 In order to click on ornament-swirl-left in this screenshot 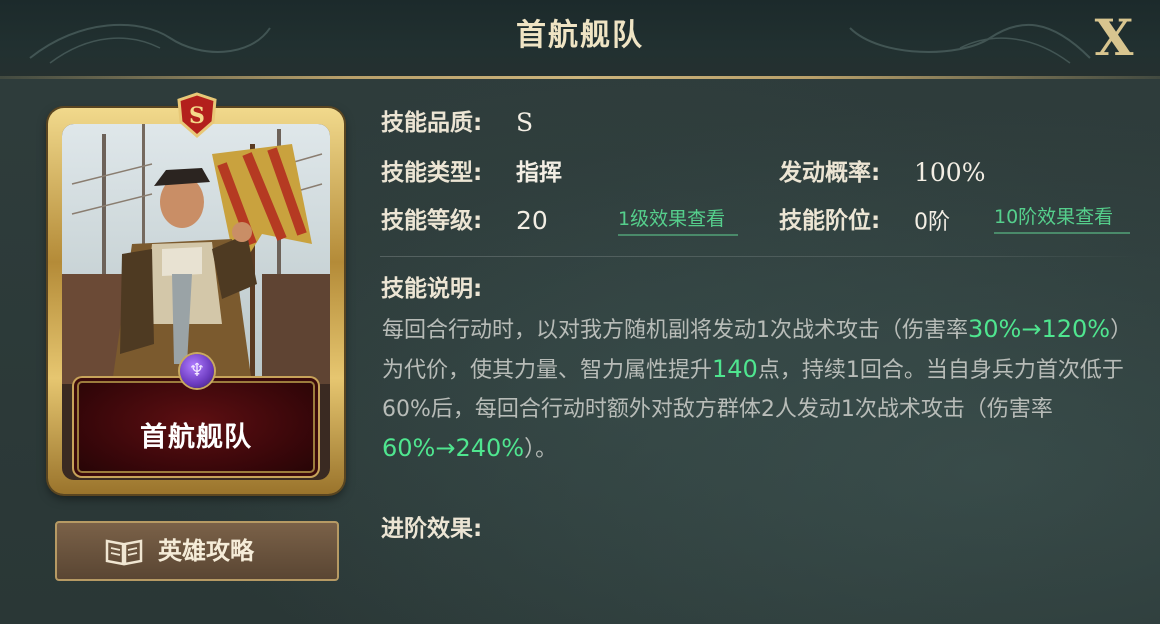, I will do `click(150, 43)`.